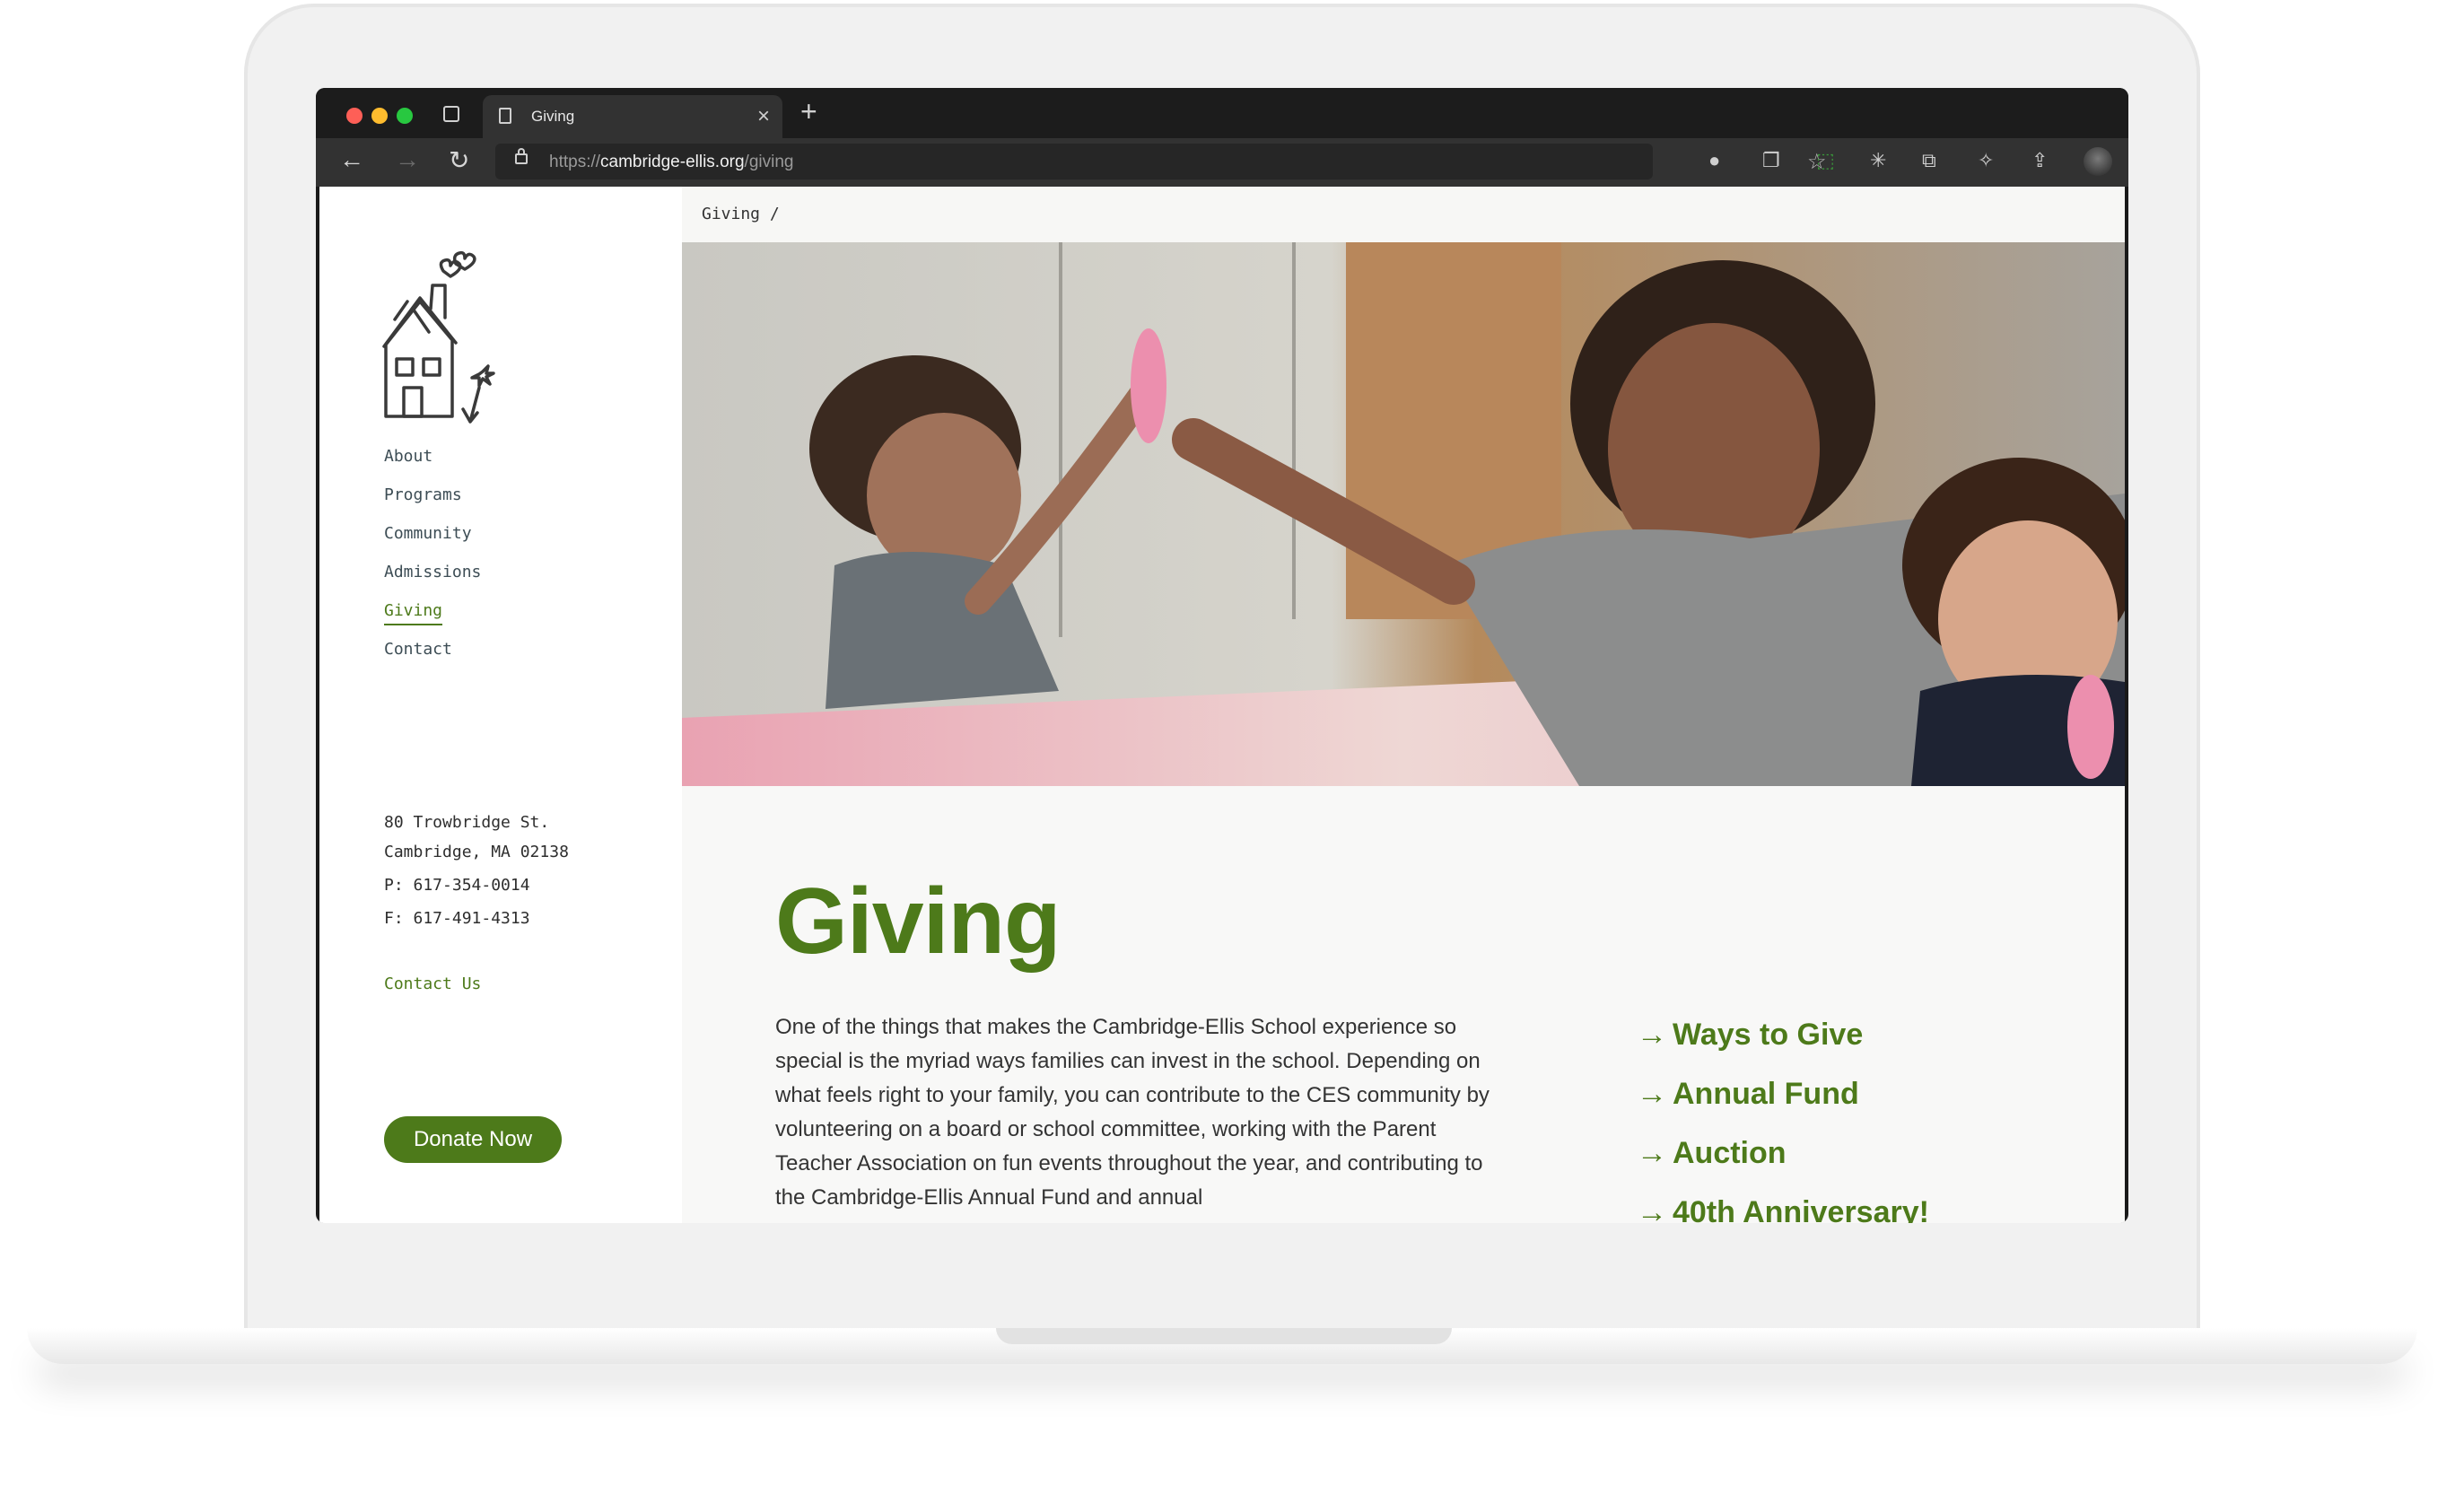 The image size is (2455, 1512). What do you see at coordinates (451, 114) in the screenshot?
I see `tab-actions-icon` at bounding box center [451, 114].